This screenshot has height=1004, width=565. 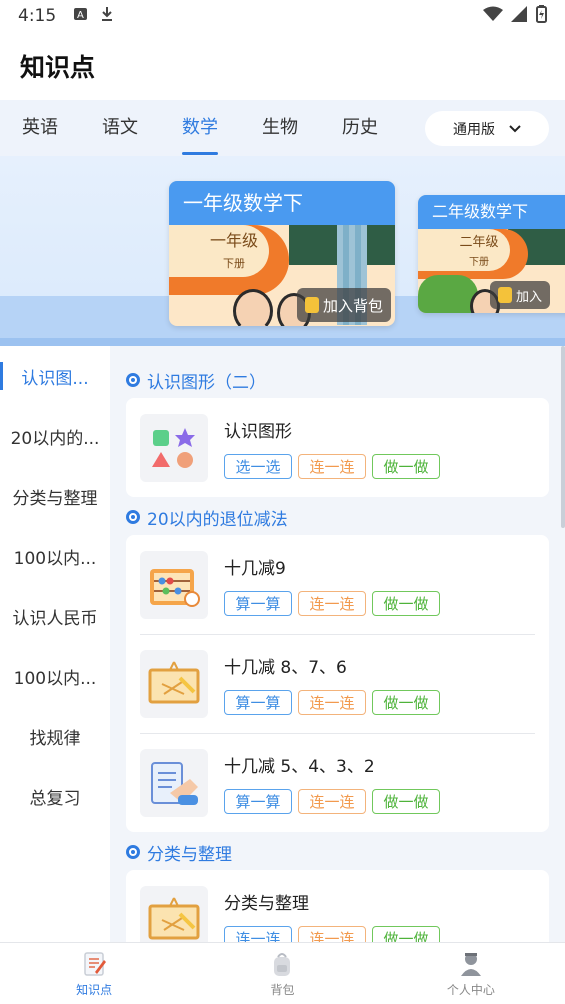 What do you see at coordinates (37, 16) in the screenshot?
I see `status-time: 4:15` at bounding box center [37, 16].